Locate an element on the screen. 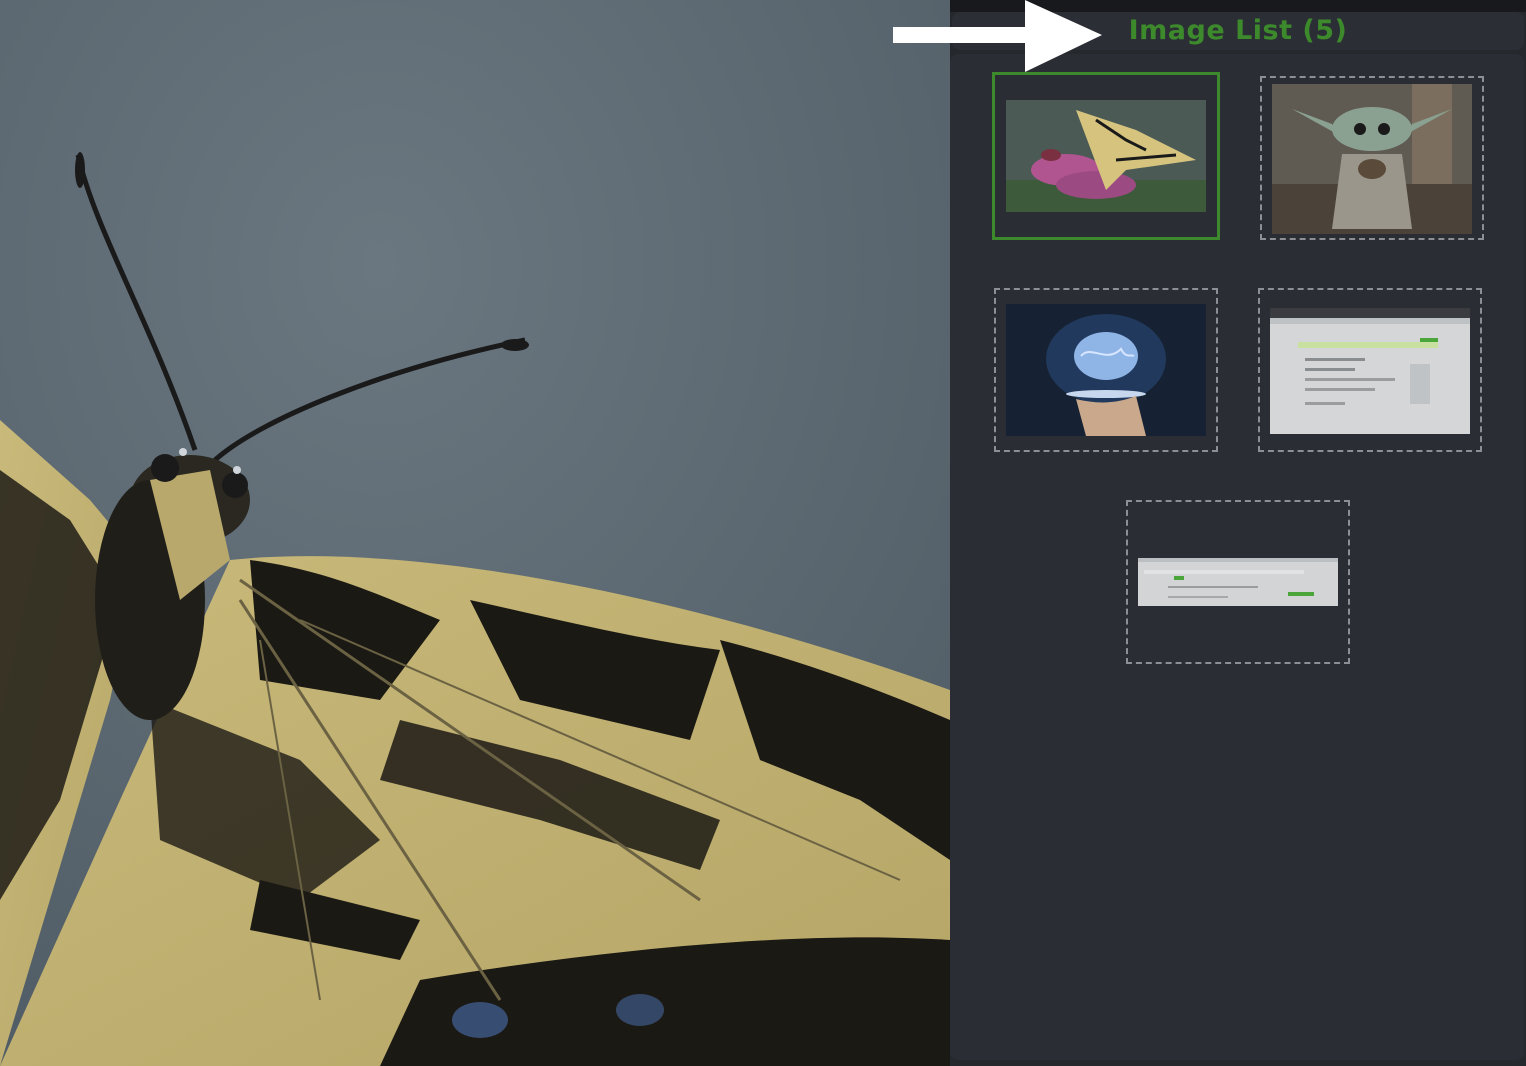 Image resolution: width=1526 pixels, height=1066 pixels. thumbnail-image-brain is located at coordinates (1106, 370).